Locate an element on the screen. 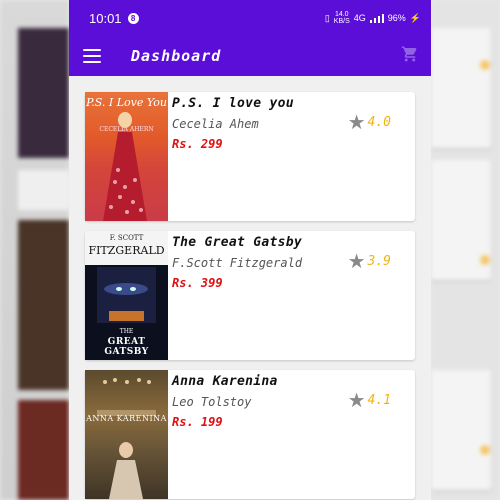 The image size is (500, 500). page-title: Dashboard is located at coordinates (176, 56).